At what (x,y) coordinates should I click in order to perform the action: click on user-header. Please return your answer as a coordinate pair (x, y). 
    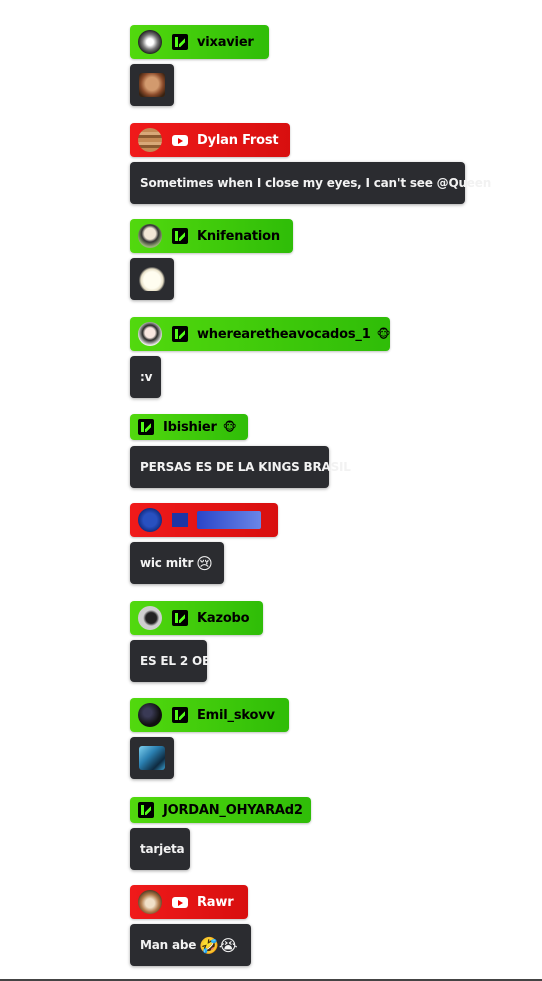
    Looking at the image, I should click on (204, 520).